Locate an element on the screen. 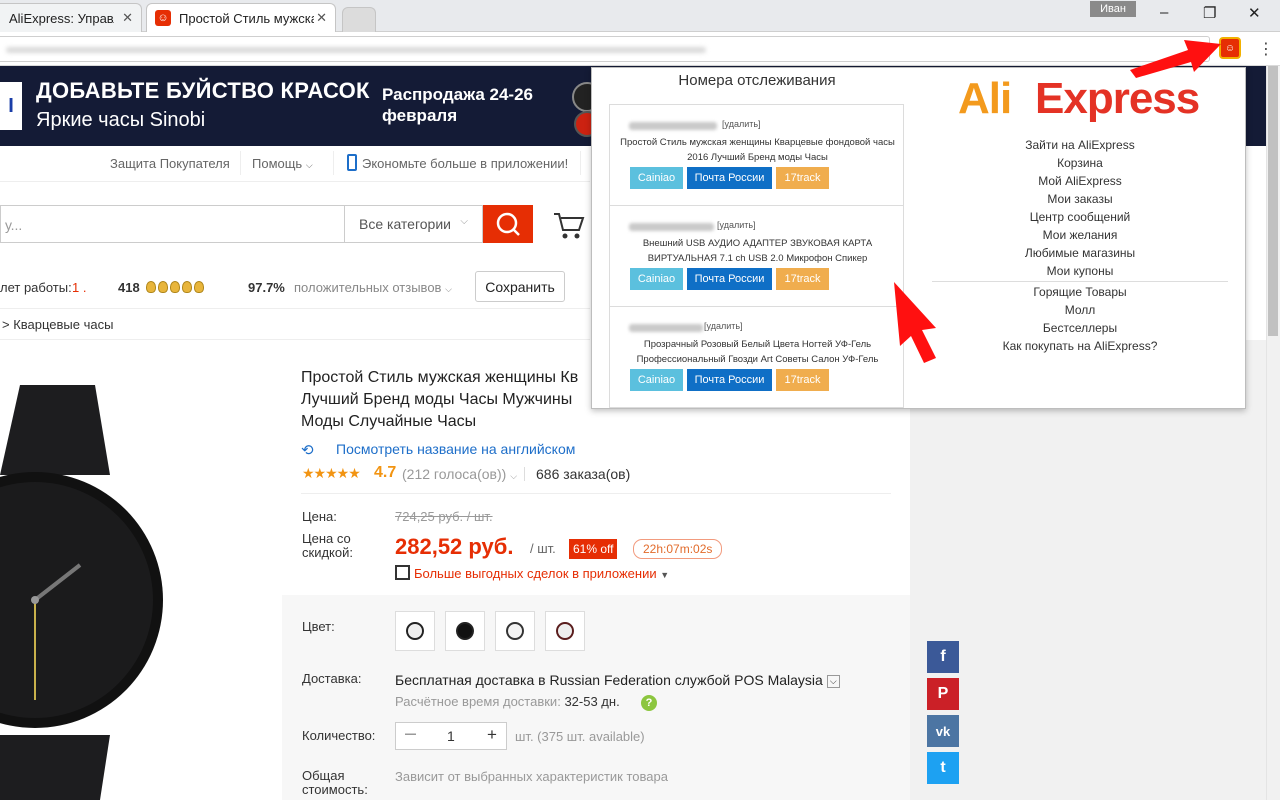  app-promo-link: Экономьте больше в приложении! is located at coordinates (465, 163).